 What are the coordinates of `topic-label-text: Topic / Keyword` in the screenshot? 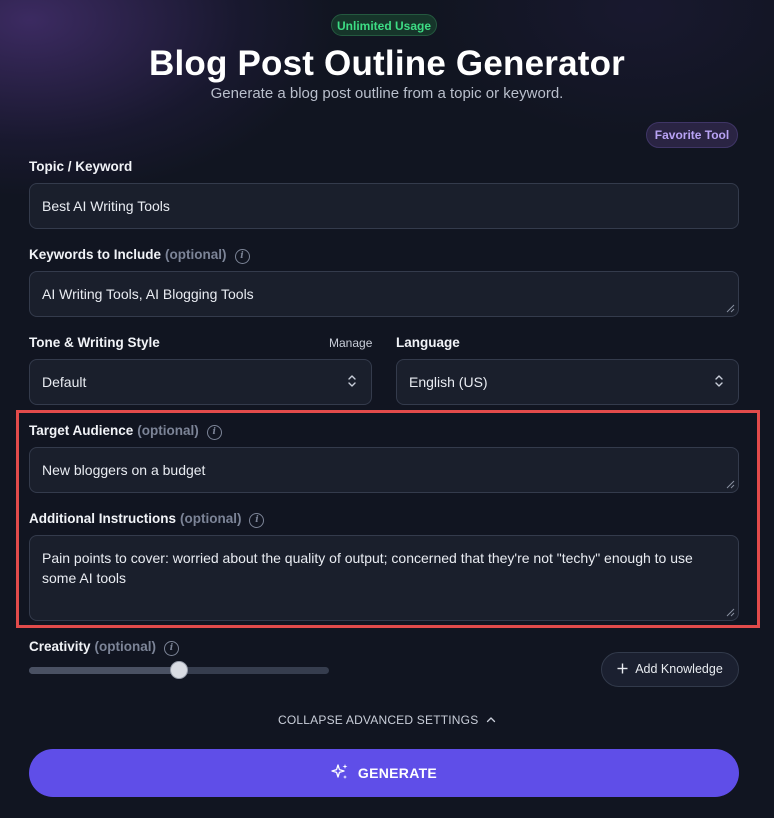 It's located at (81, 166).